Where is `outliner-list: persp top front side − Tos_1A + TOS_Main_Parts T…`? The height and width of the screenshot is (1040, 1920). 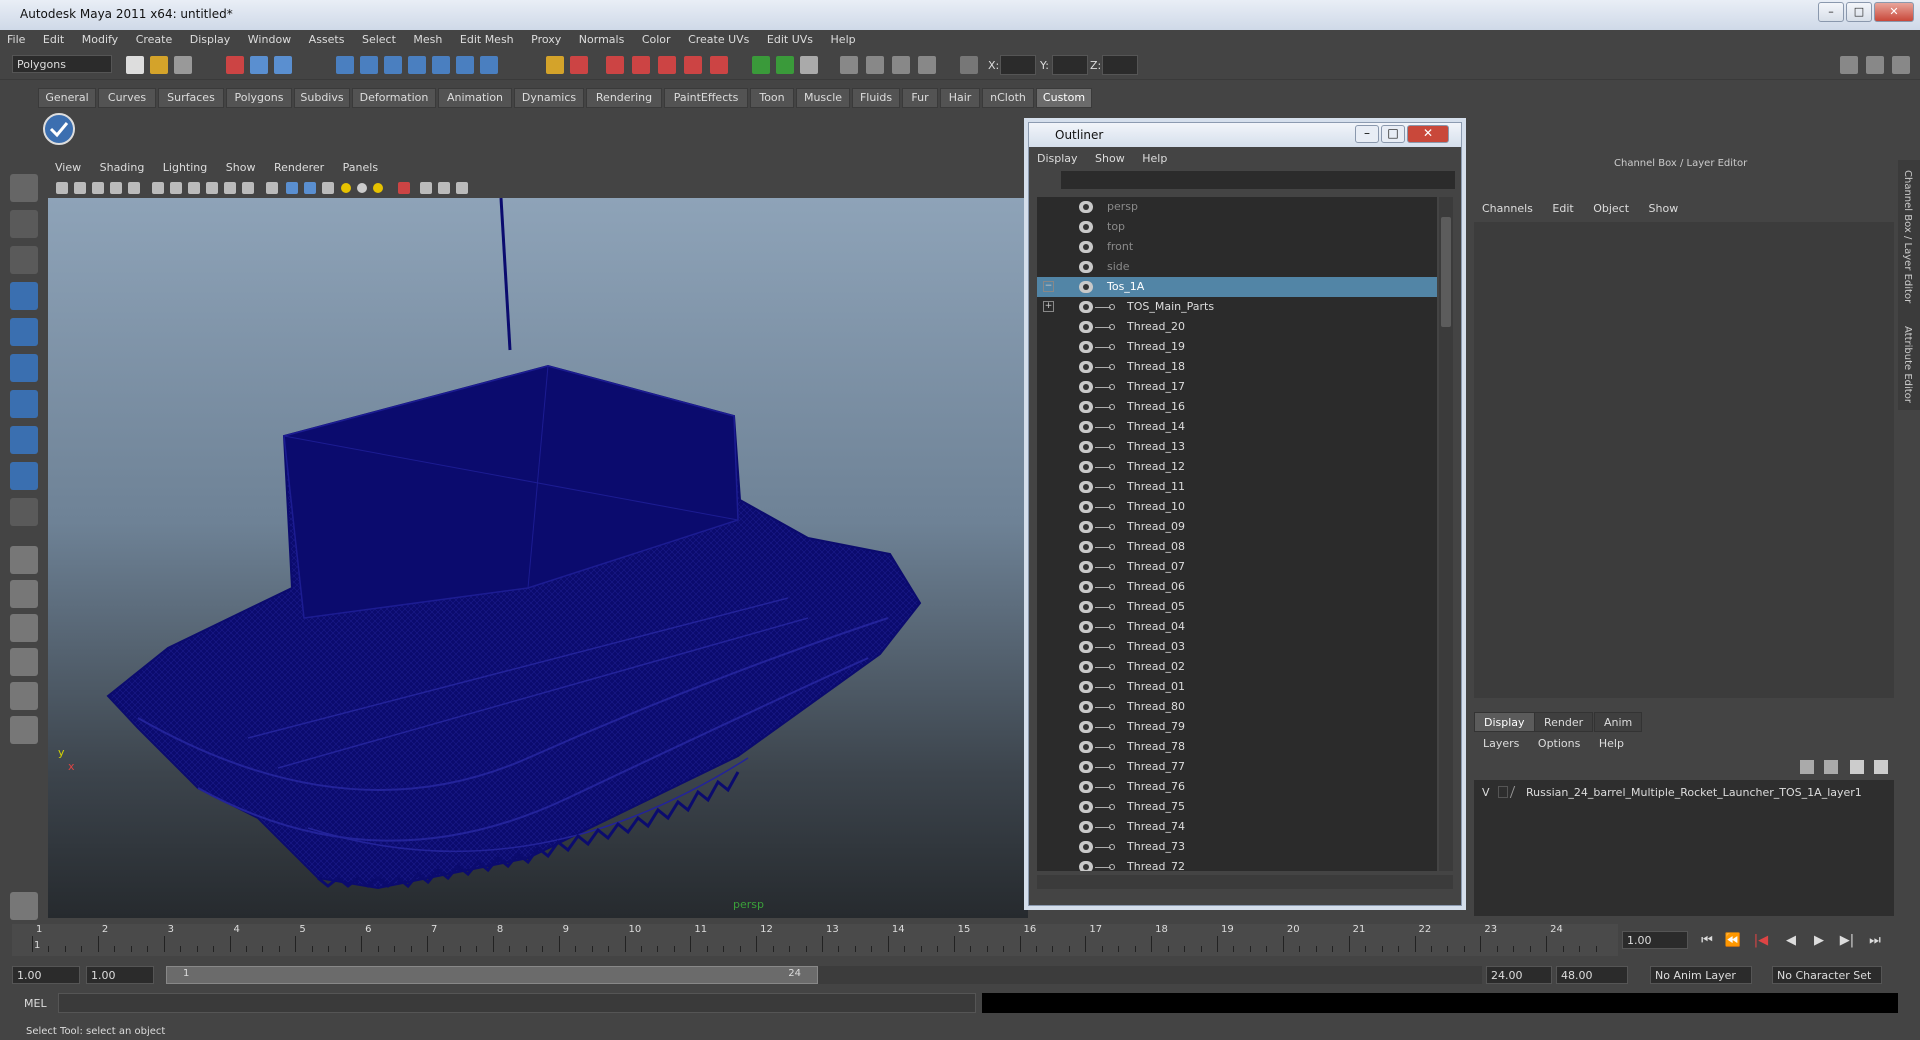
outliner-list: persp top front side − Tos_1A + TOS_Main_Parts T… is located at coordinates (1237, 534).